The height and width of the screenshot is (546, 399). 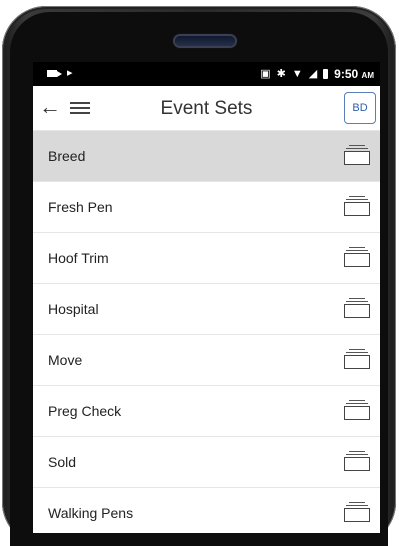 I want to click on list-item: Hoof Trim, so click(x=206, y=258).